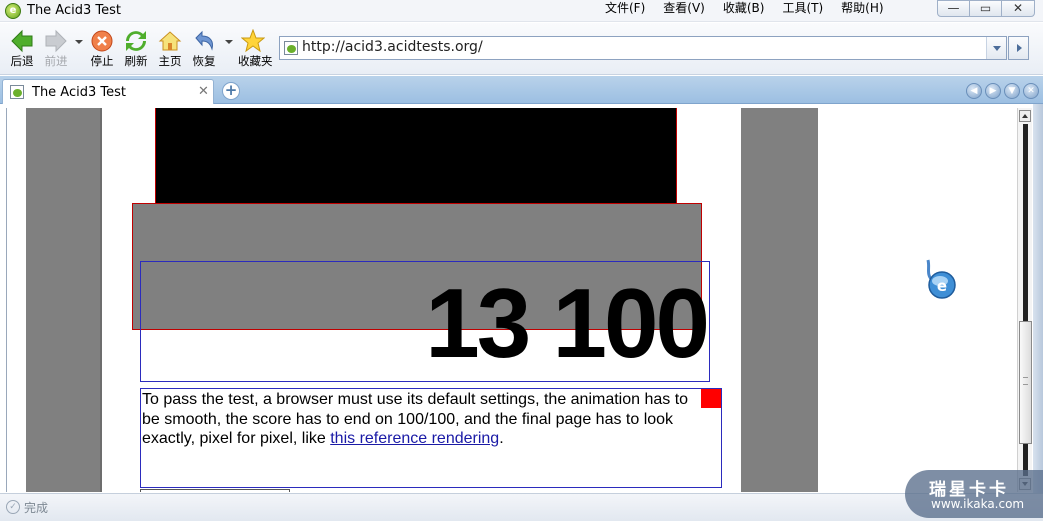 The image size is (1043, 521). I want to click on watermark-url: www.ikaka.com, so click(978, 504).